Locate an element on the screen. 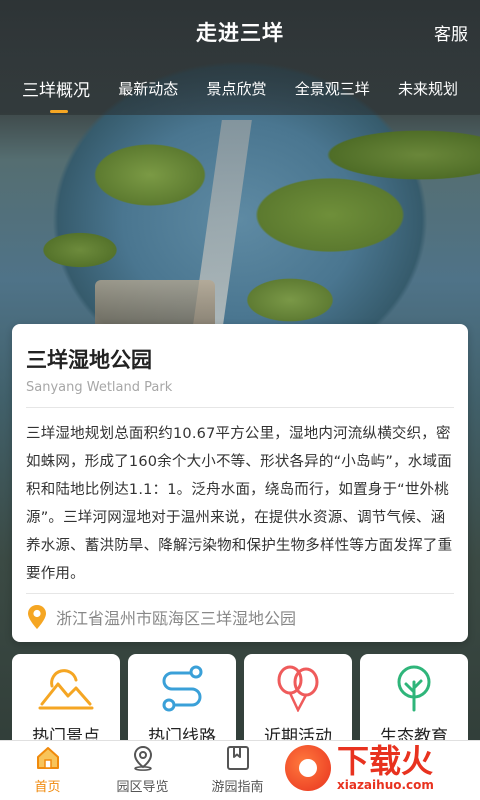 The height and width of the screenshot is (800, 480). nav-label: 游园指南 is located at coordinates (237, 787).